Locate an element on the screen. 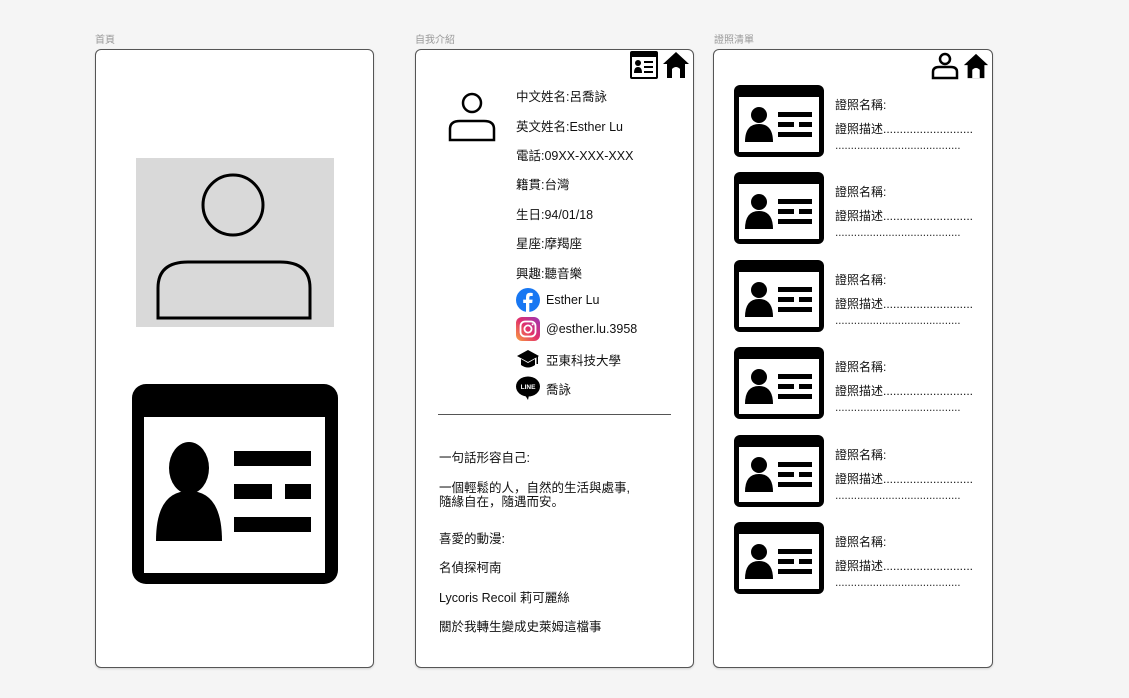 This screenshot has width=1129, height=698. facebook-link: Esther Lu is located at coordinates (558, 300).